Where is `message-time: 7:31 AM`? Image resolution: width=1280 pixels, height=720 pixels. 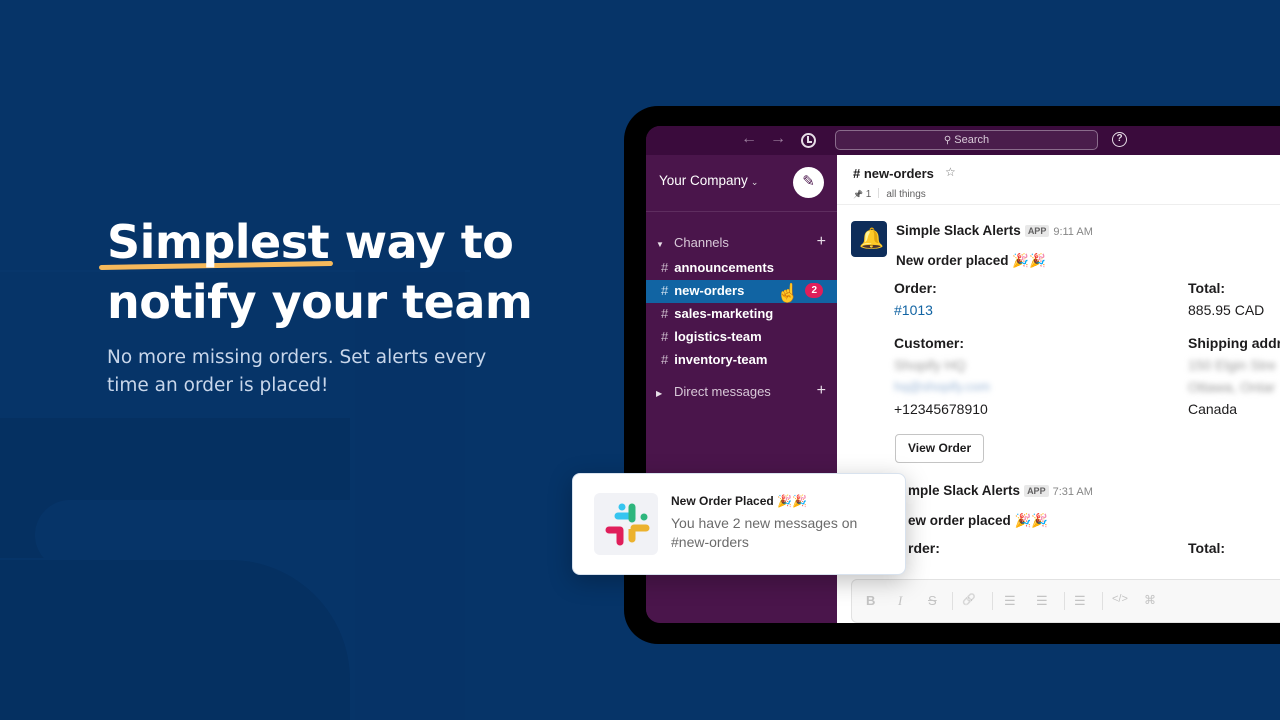 message-time: 7:31 AM is located at coordinates (1073, 492).